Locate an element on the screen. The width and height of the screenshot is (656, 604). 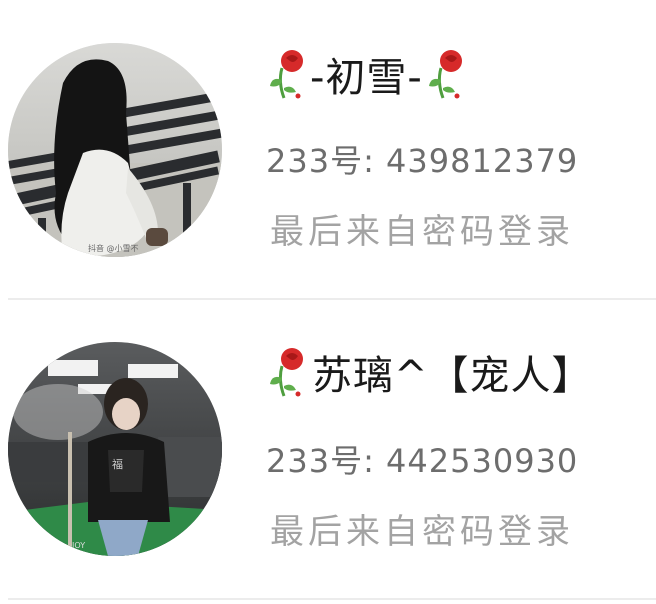
avatar: 抖音 @小雪不 is located at coordinates (115, 150).